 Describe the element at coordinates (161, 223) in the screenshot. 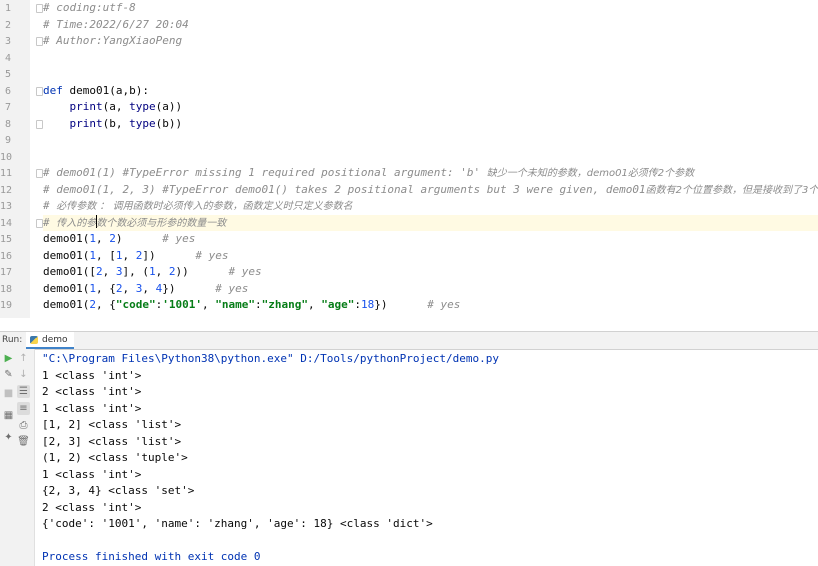

I see `code-token: 数个数必须与形参的数量一致` at that location.